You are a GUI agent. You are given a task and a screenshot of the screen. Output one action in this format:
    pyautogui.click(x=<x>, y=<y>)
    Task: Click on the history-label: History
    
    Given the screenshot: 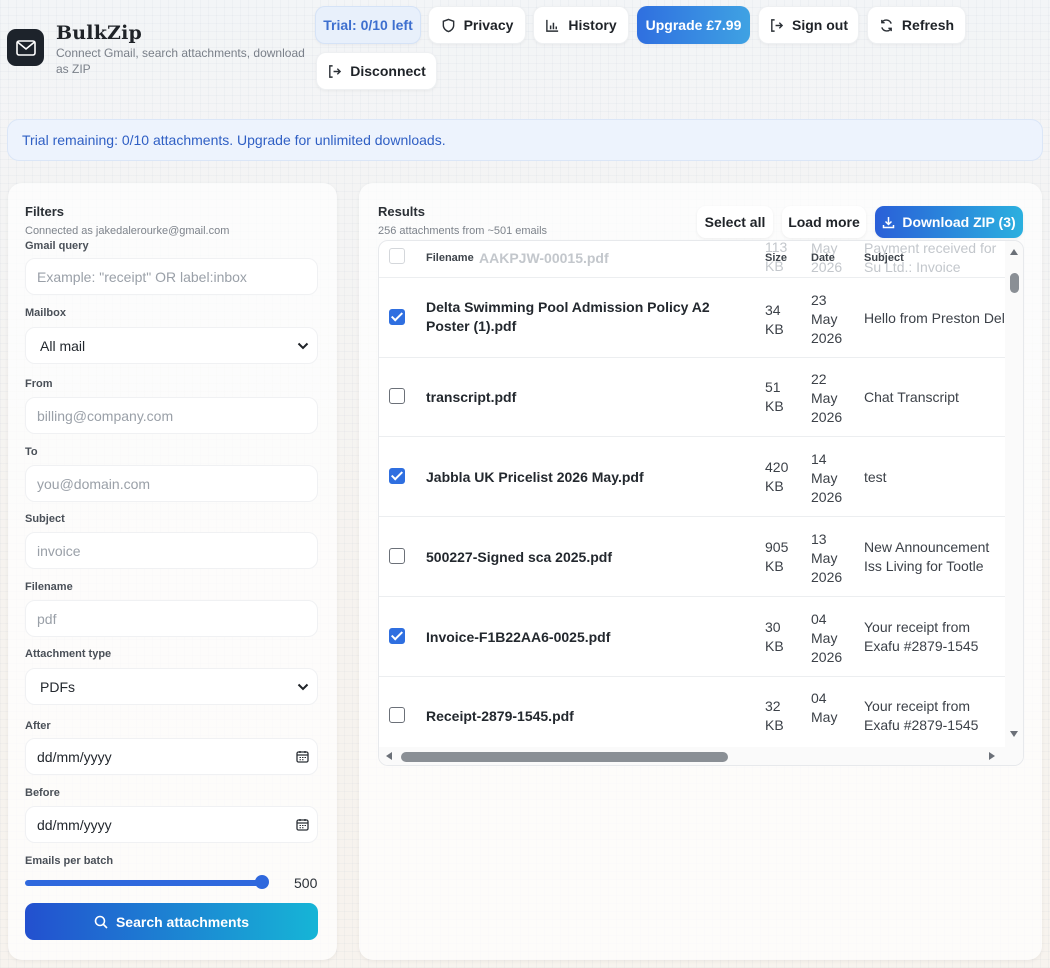 What is the action you would take?
    pyautogui.click(x=592, y=25)
    